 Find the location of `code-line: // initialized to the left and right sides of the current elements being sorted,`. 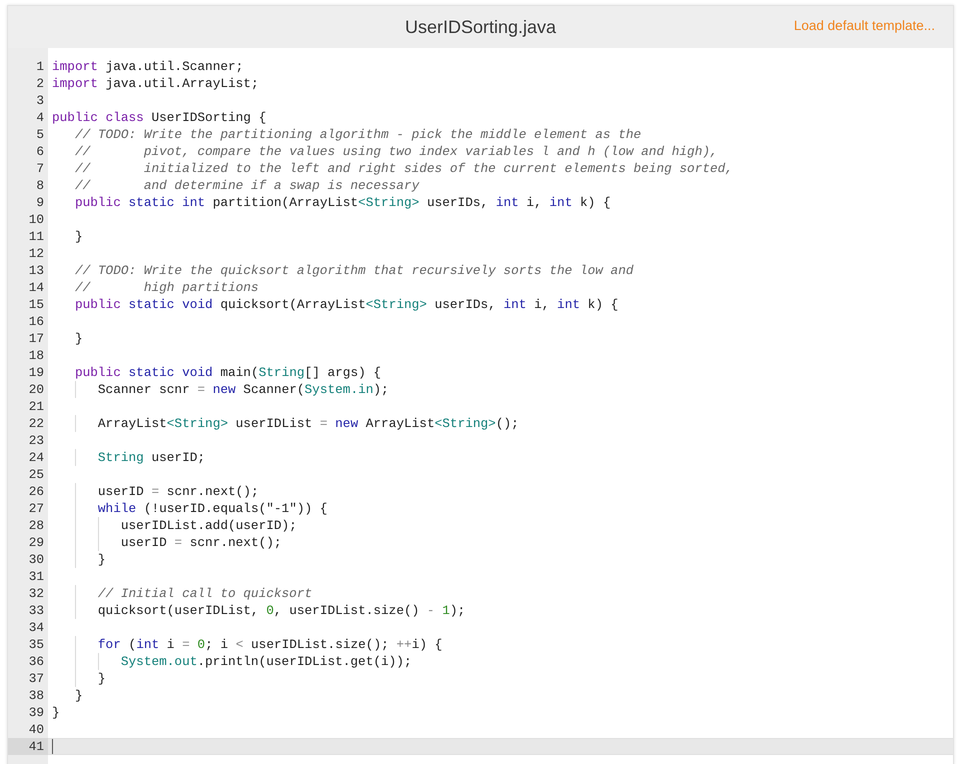

code-line: // initialized to the left and right sides of the current elements being sorted, is located at coordinates (403, 168).